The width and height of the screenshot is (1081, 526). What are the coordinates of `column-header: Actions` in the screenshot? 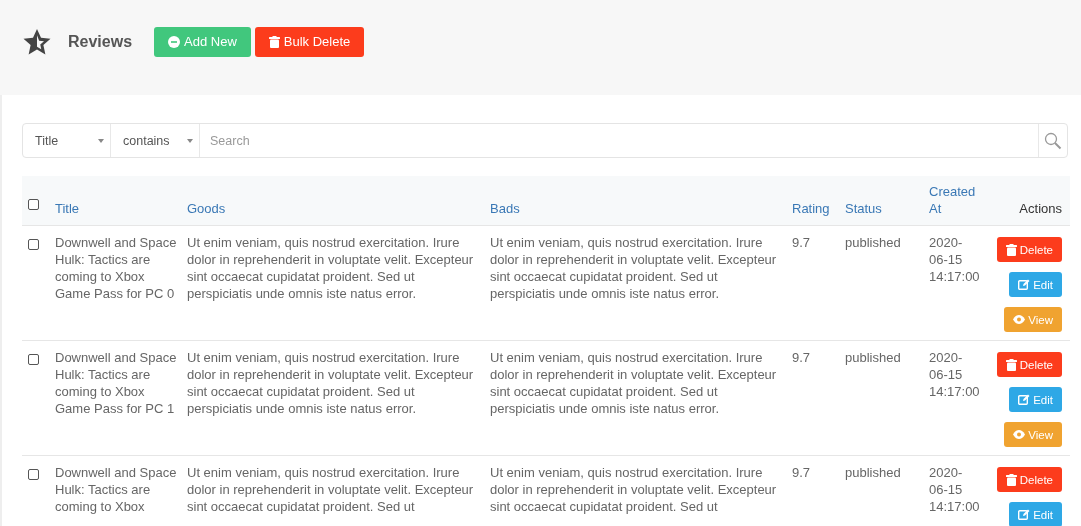 It's located at (1040, 208).